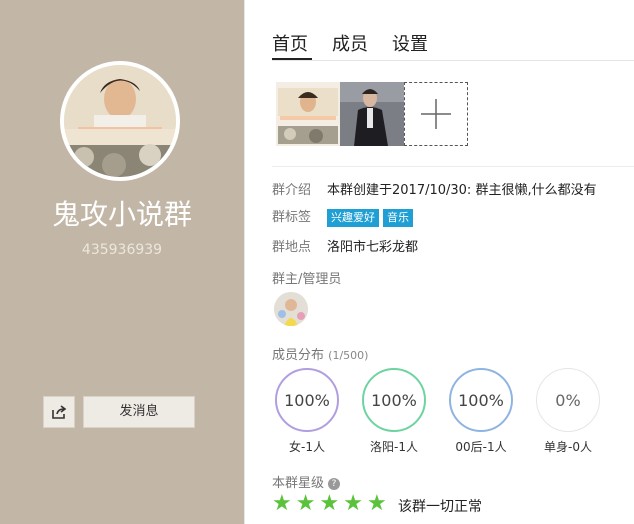 This screenshot has height=524, width=634. What do you see at coordinates (350, 43) in the screenshot?
I see `tab-members: 成员` at bounding box center [350, 43].